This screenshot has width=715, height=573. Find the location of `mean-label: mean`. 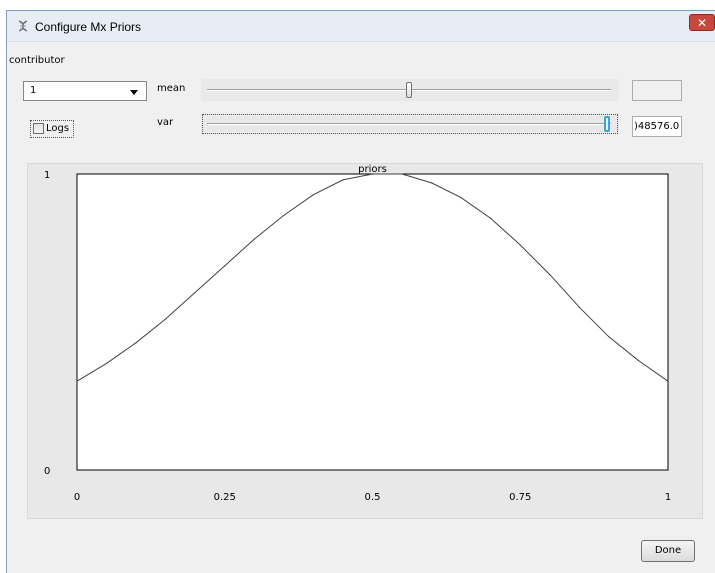

mean-label: mean is located at coordinates (171, 88).